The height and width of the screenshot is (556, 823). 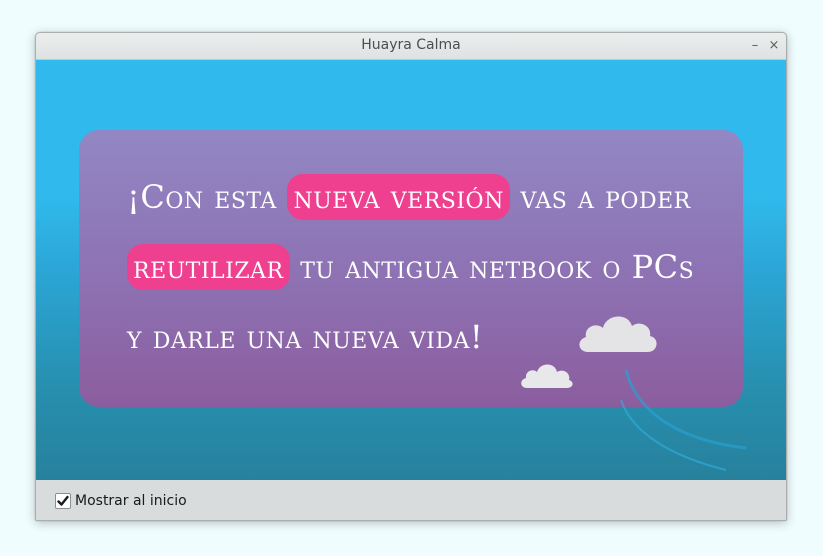 I want to click on window-title: Huayra Calma, so click(x=411, y=45).